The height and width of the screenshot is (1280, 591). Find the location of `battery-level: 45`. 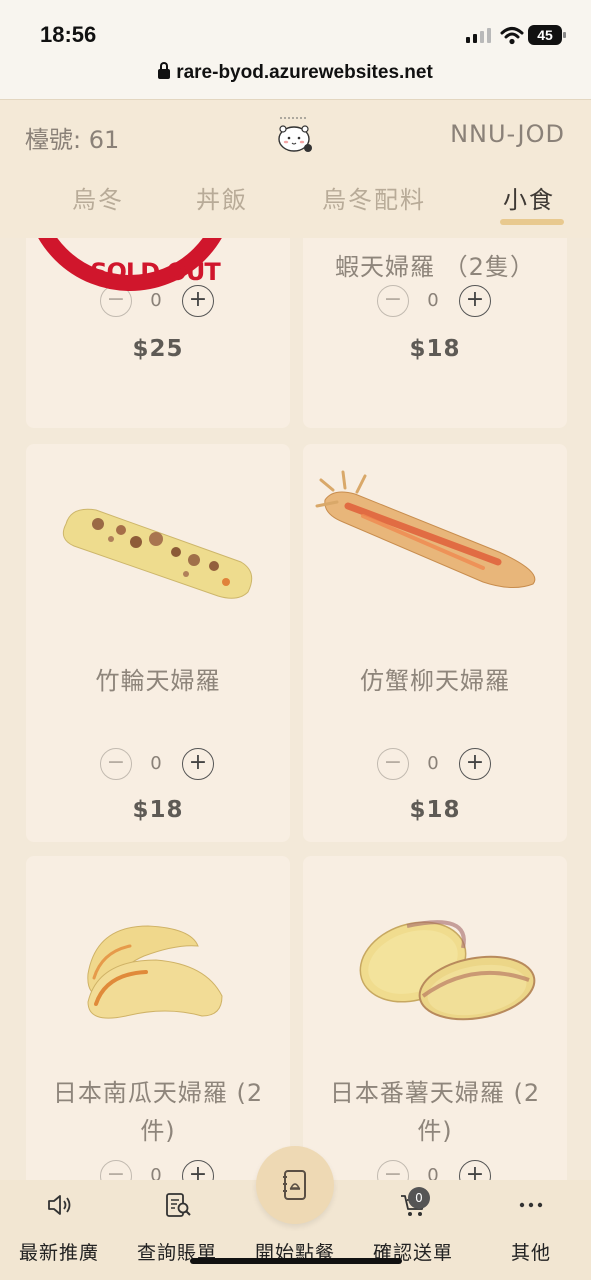

battery-level: 45 is located at coordinates (545, 35).